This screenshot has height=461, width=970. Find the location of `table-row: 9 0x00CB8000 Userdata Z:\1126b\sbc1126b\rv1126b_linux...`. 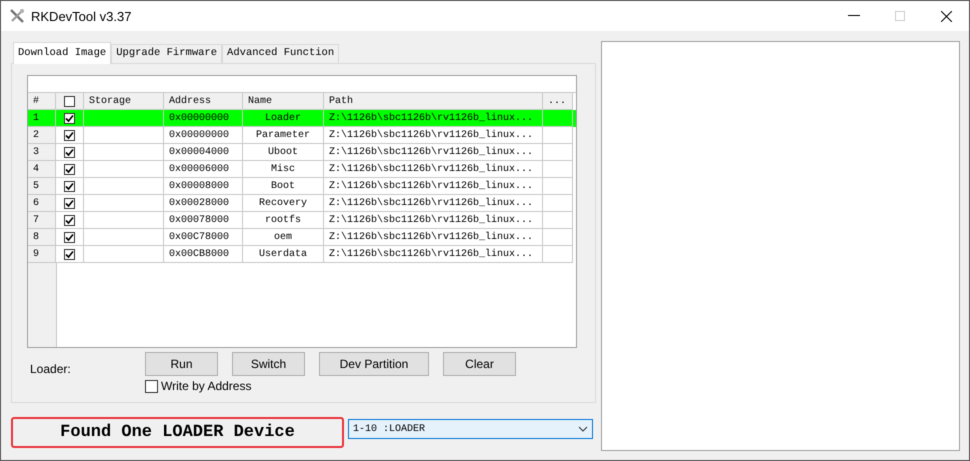

table-row: 9 0x00CB8000 Userdata Z:\1126b\sbc1126b\rv1126b_linux... is located at coordinates (302, 254).